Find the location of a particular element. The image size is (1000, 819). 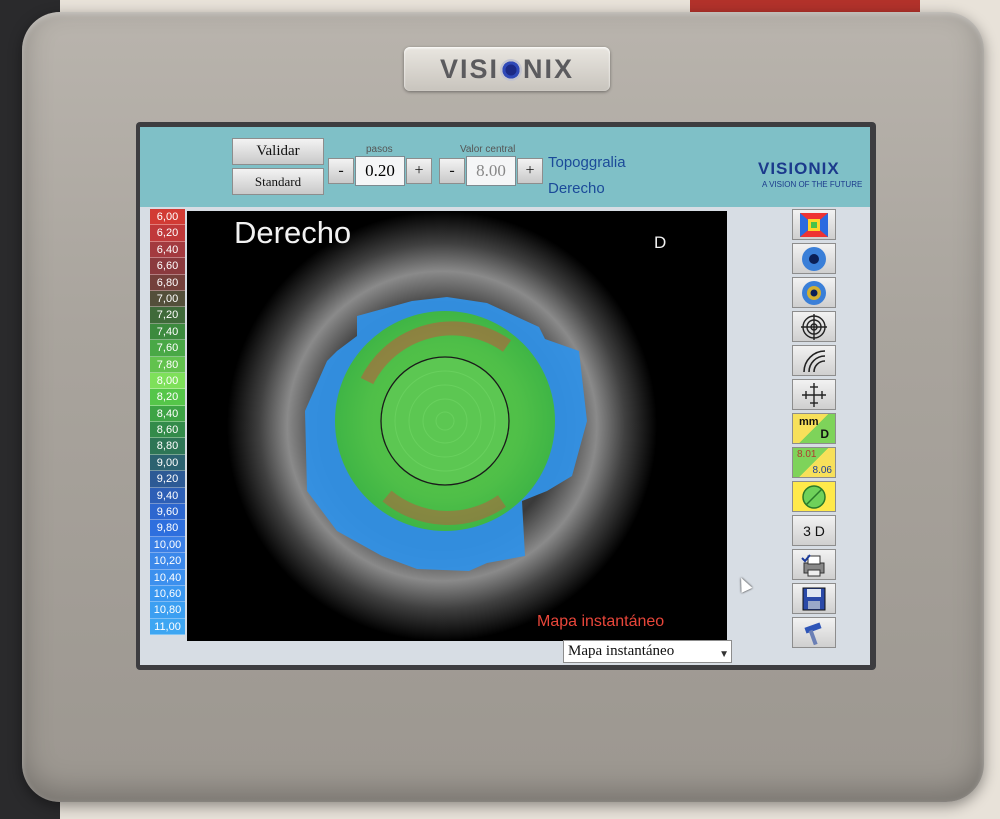

eye-image-button is located at coordinates (814, 258).